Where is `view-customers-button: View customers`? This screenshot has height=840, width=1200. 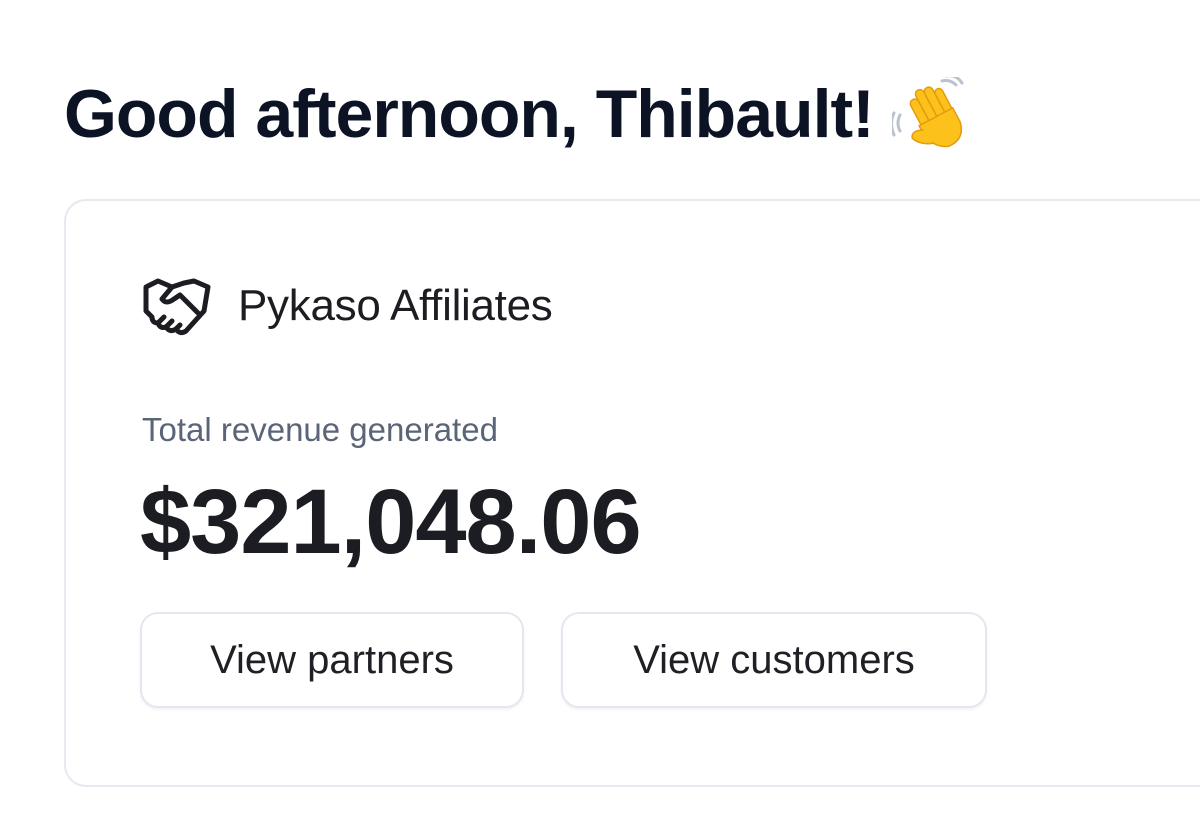
view-customers-button: View customers is located at coordinates (774, 660).